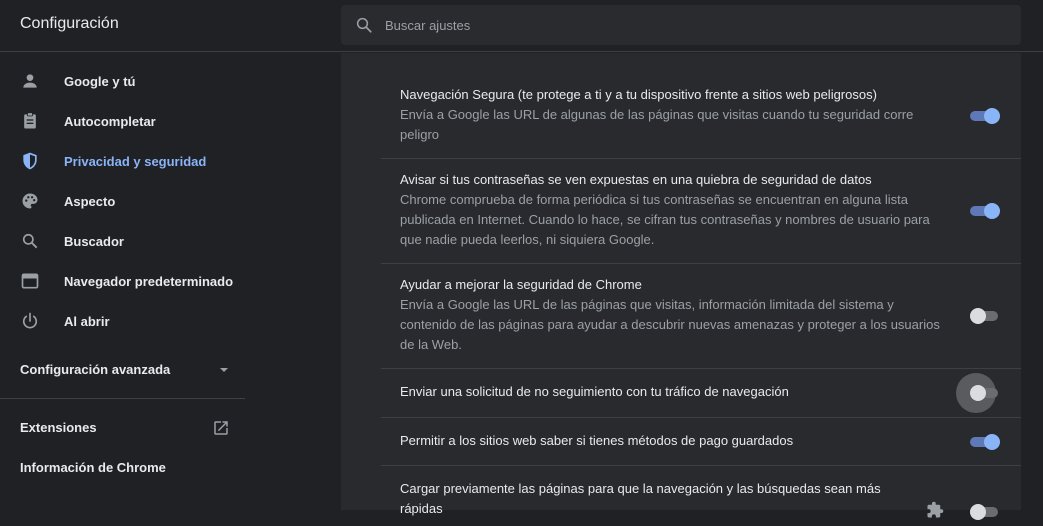 Image resolution: width=1043 pixels, height=526 pixels. What do you see at coordinates (30, 121) in the screenshot?
I see `clipboard-icon` at bounding box center [30, 121].